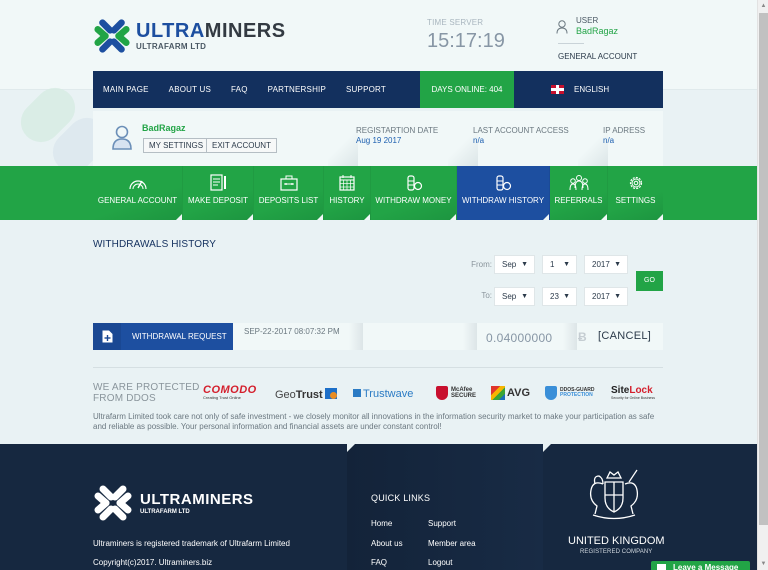 This screenshot has height=570, width=768. What do you see at coordinates (164, 128) in the screenshot?
I see `account-username: BadRagaz` at bounding box center [164, 128].